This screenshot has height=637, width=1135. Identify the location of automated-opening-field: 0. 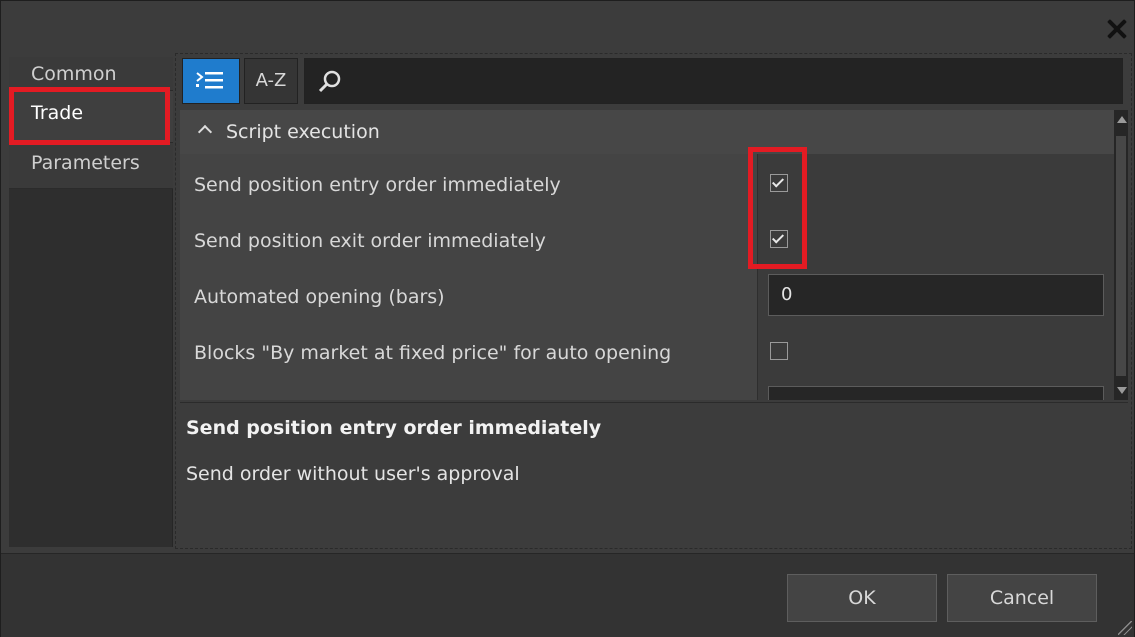
(936, 295).